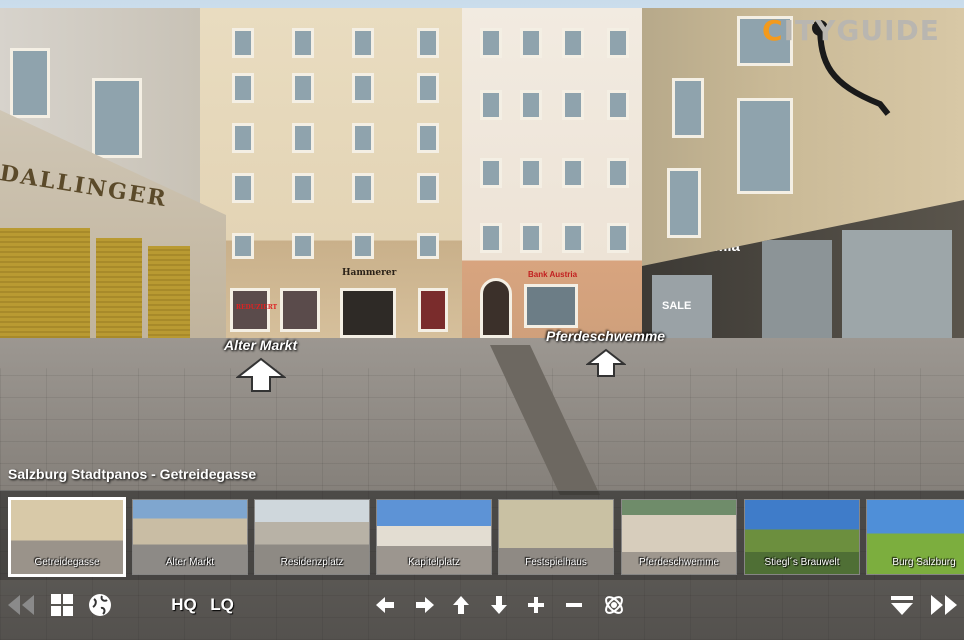 This screenshot has height=640, width=964. I want to click on thumbnail-label: Burg Salzburg, so click(924, 562).